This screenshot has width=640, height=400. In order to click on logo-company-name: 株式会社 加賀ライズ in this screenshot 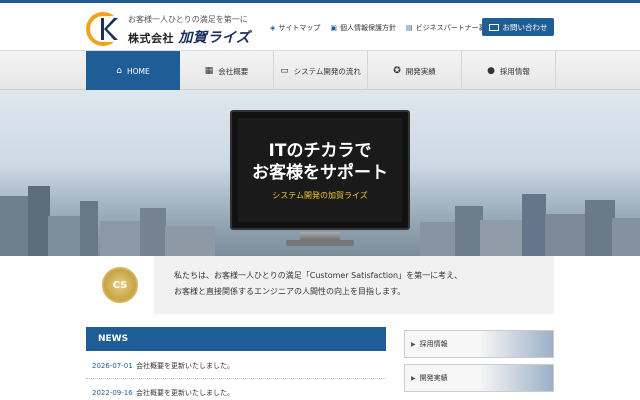, I will do `click(189, 37)`.